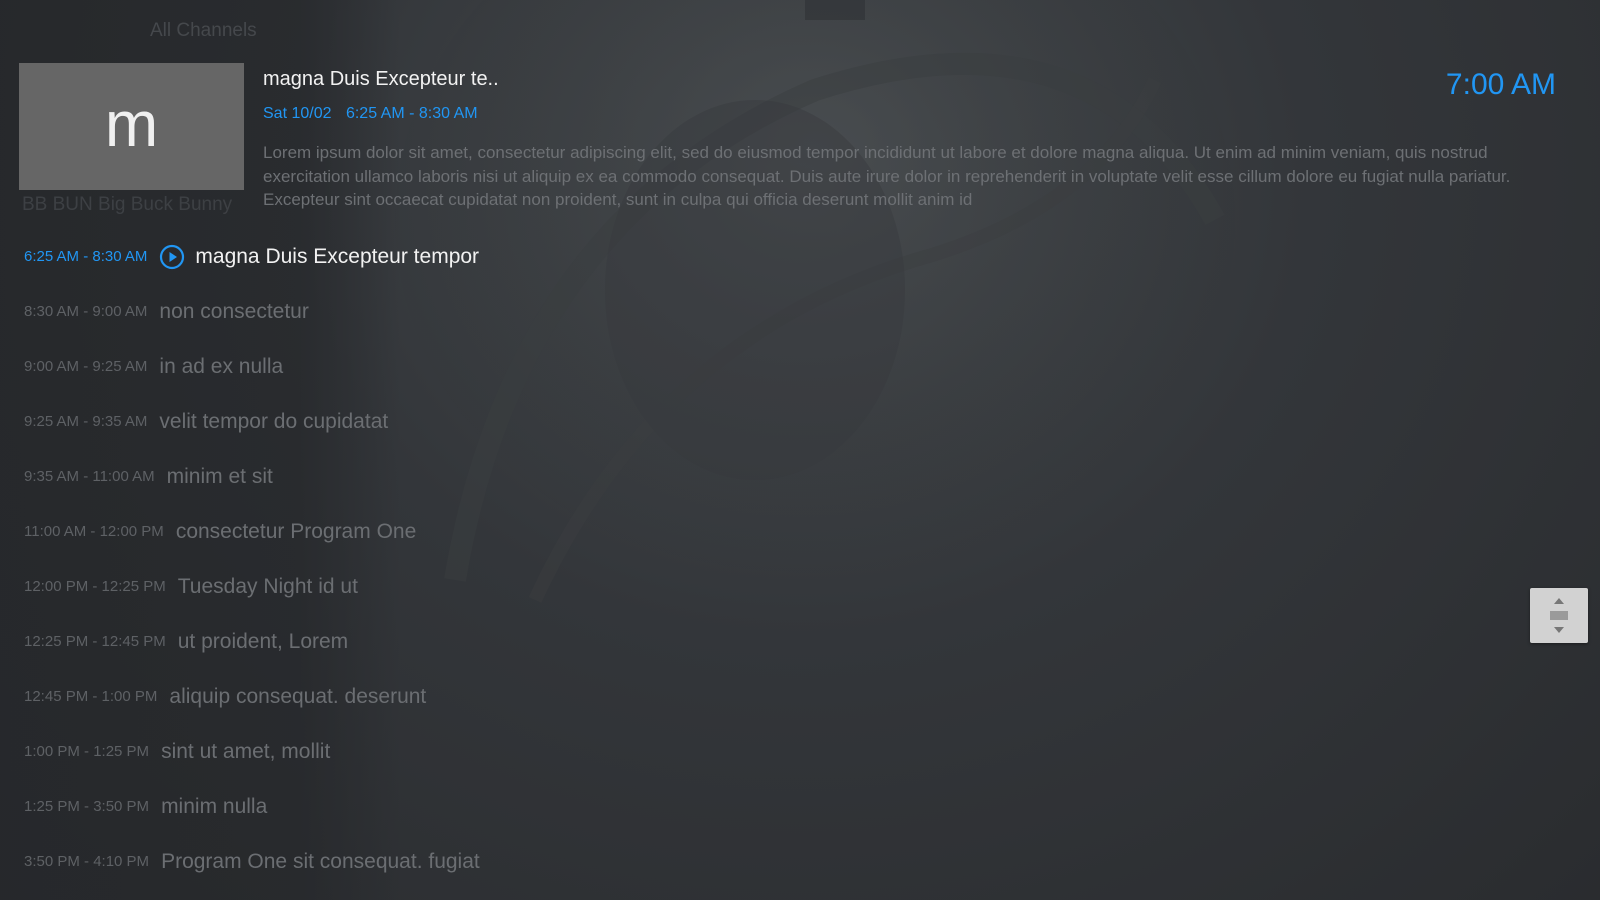 The height and width of the screenshot is (900, 1600). Describe the element at coordinates (87, 806) in the screenshot. I see `schedule-row-time: 1:25 PM - 3:50 PM` at that location.